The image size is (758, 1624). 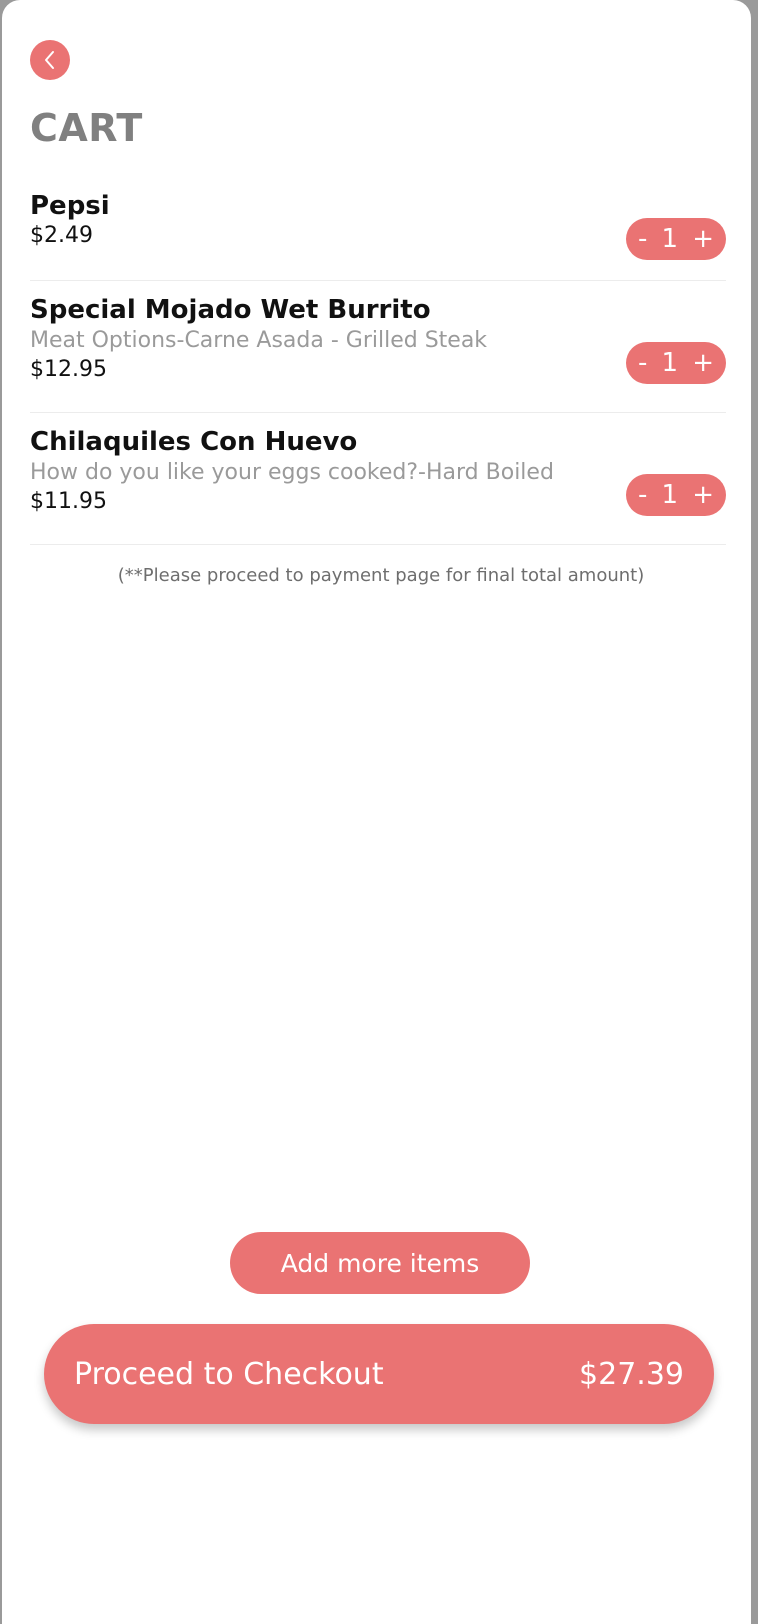 I want to click on proceed-to-checkout-button: Proceed to Checkout $27.39, so click(x=379, y=1374).